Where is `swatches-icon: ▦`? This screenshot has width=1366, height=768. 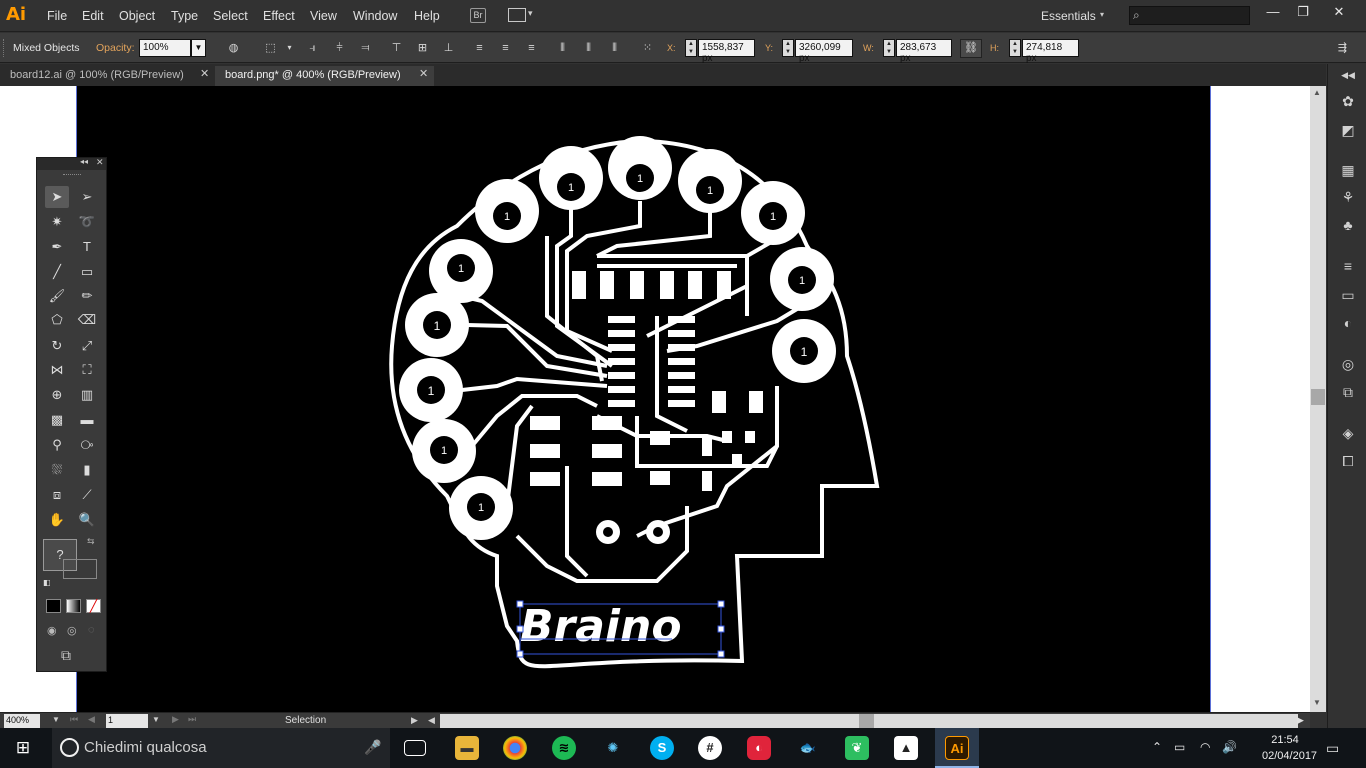
swatches-icon: ▦ is located at coordinates (1348, 170).